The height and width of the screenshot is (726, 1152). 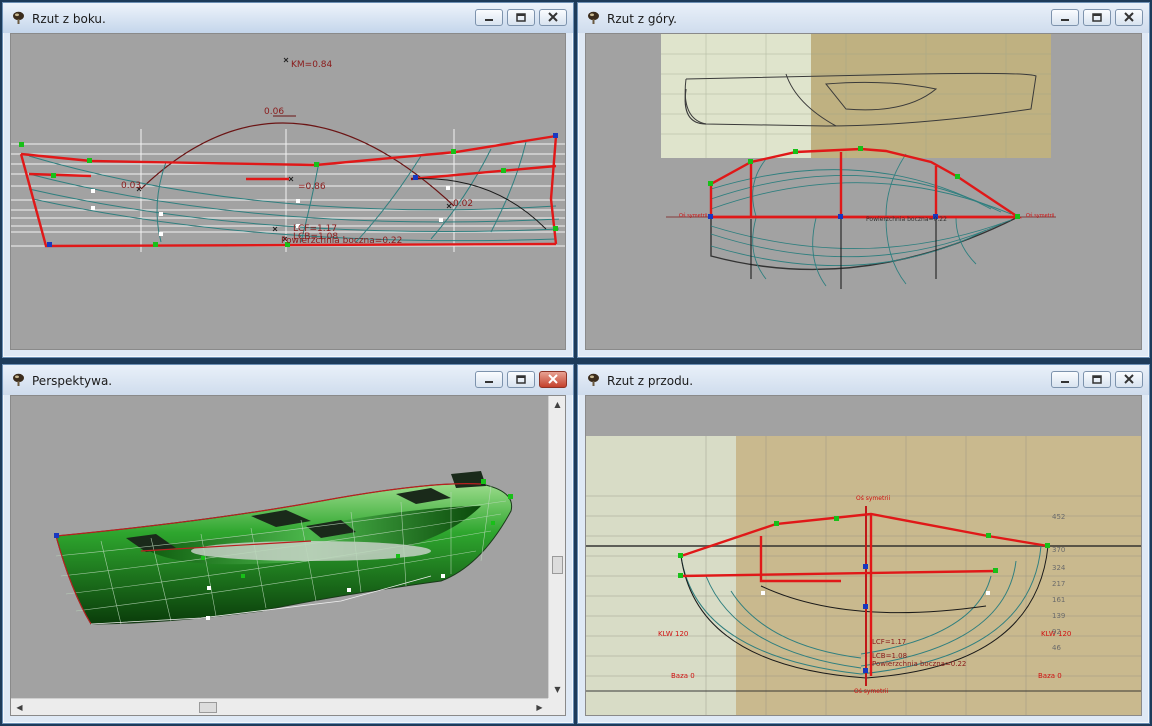 I want to click on window-title: Rzut z boku., so click(x=69, y=19).